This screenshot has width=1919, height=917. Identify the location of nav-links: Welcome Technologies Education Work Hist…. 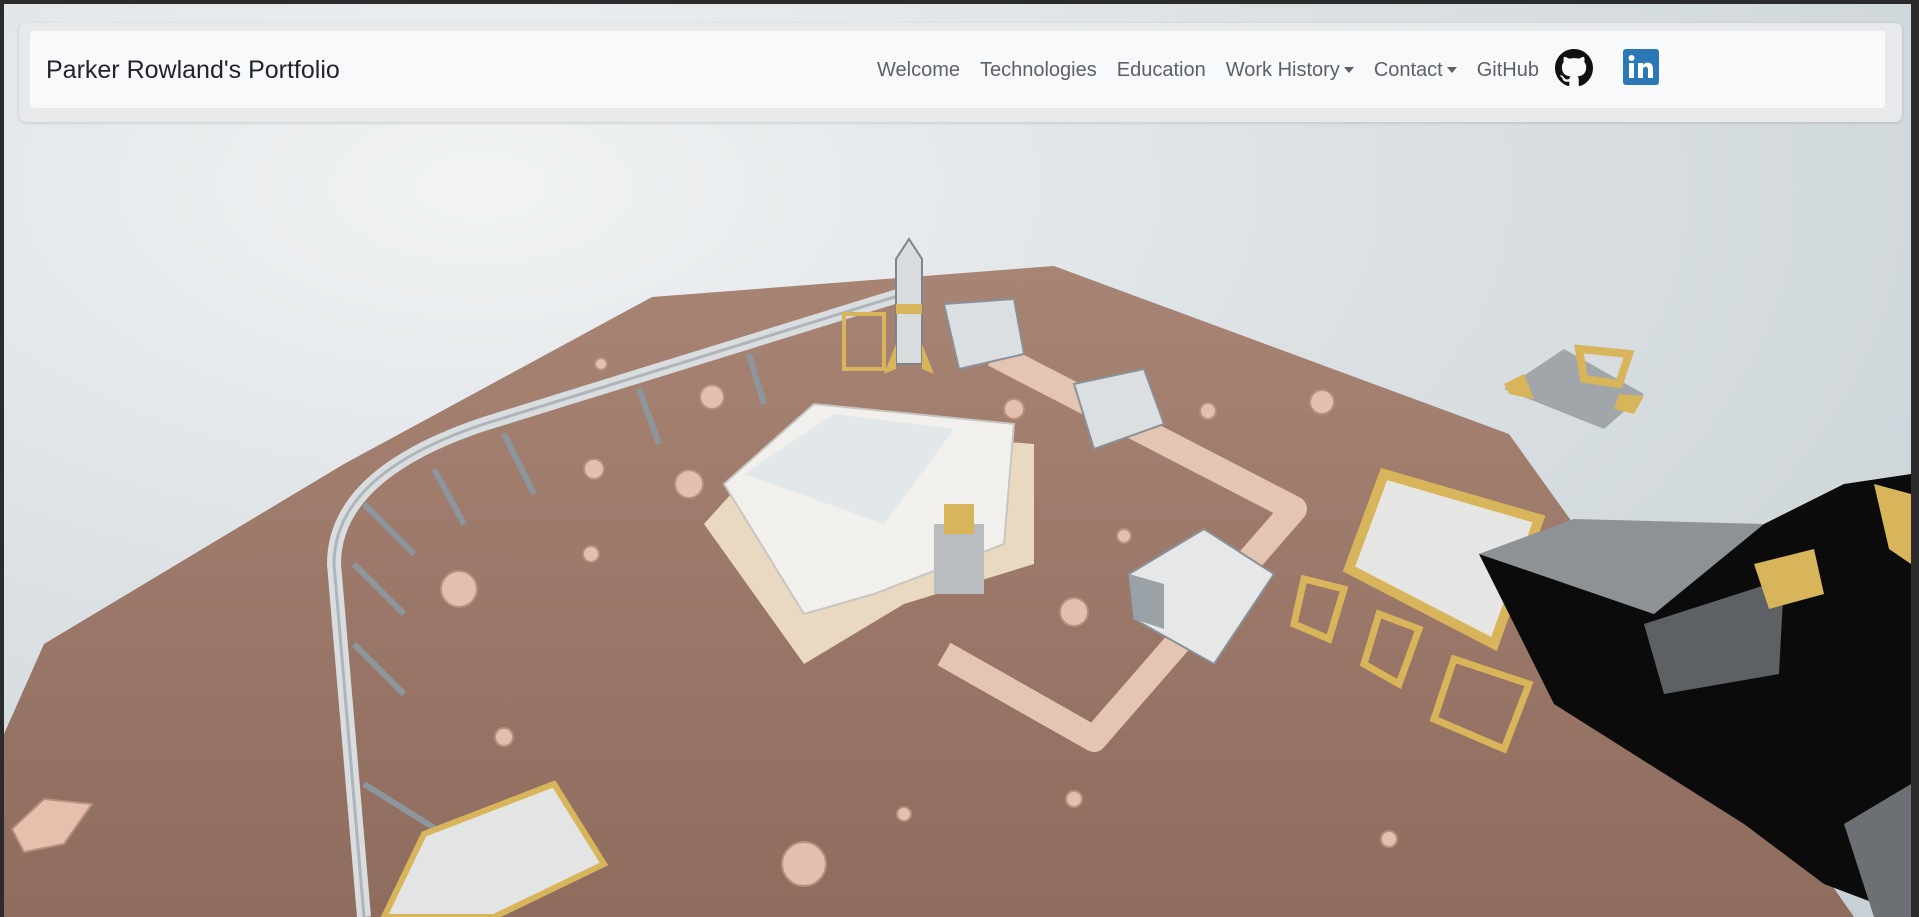
(1208, 70).